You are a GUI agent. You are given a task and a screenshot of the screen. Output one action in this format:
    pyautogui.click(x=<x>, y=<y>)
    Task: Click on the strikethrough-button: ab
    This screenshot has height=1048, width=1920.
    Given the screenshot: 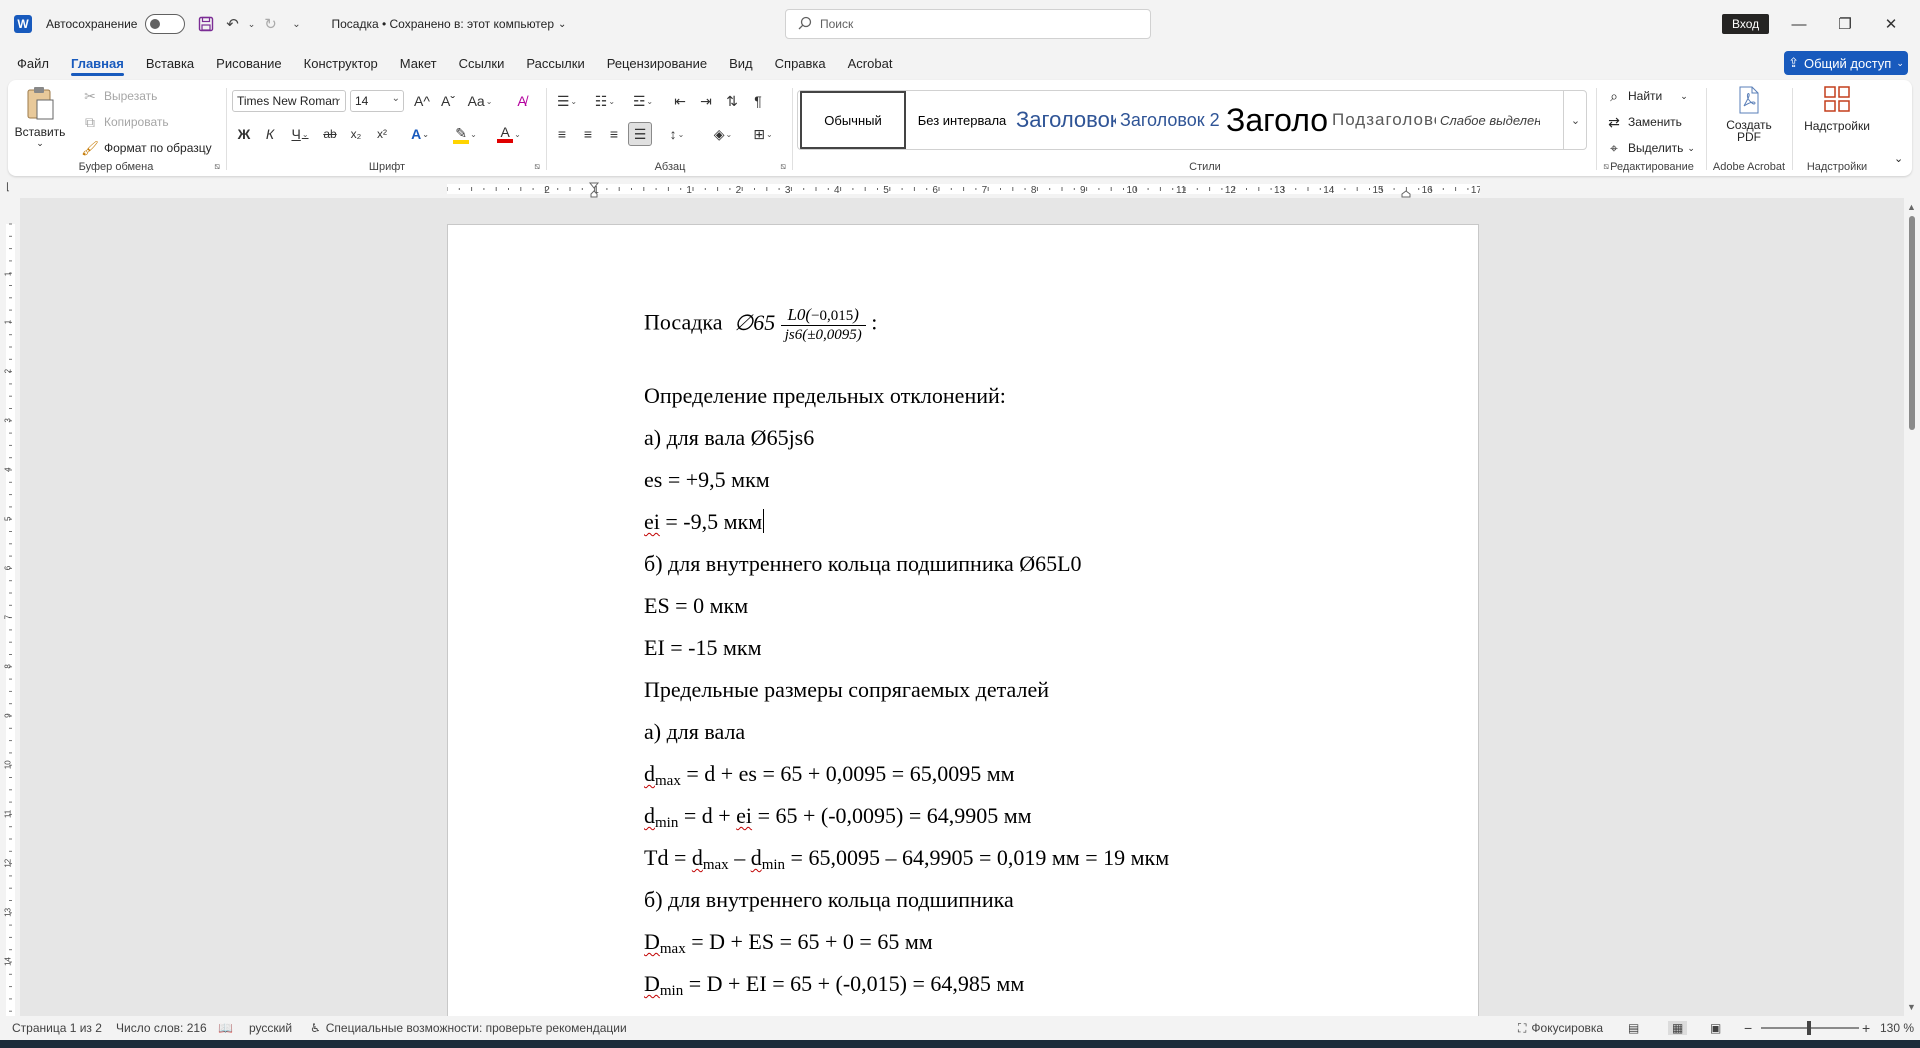 What is the action you would take?
    pyautogui.click(x=330, y=134)
    